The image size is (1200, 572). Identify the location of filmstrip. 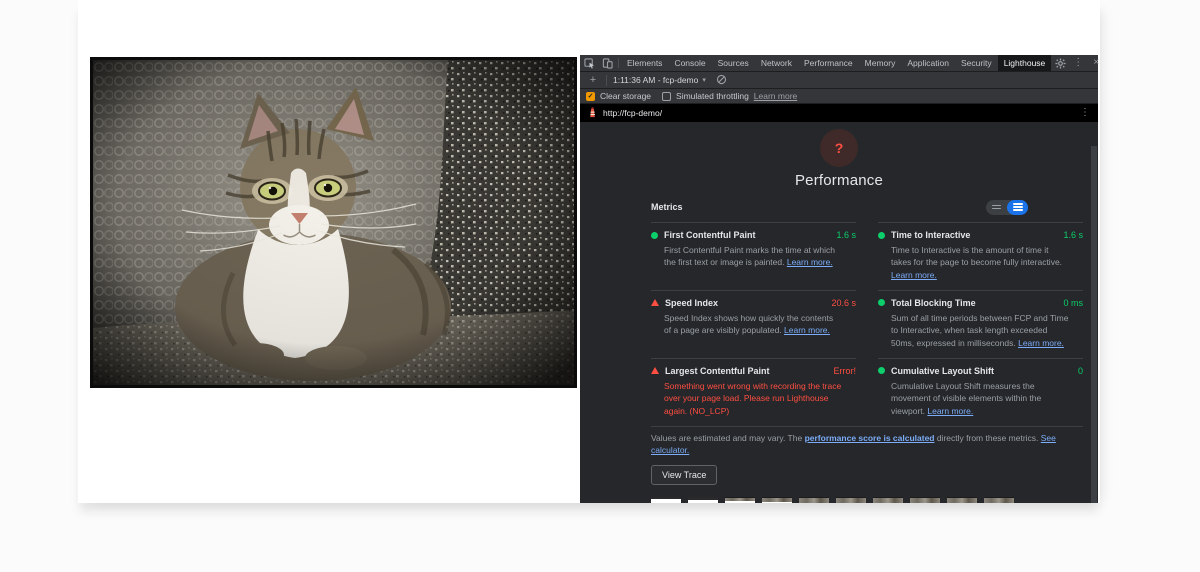
(867, 499).